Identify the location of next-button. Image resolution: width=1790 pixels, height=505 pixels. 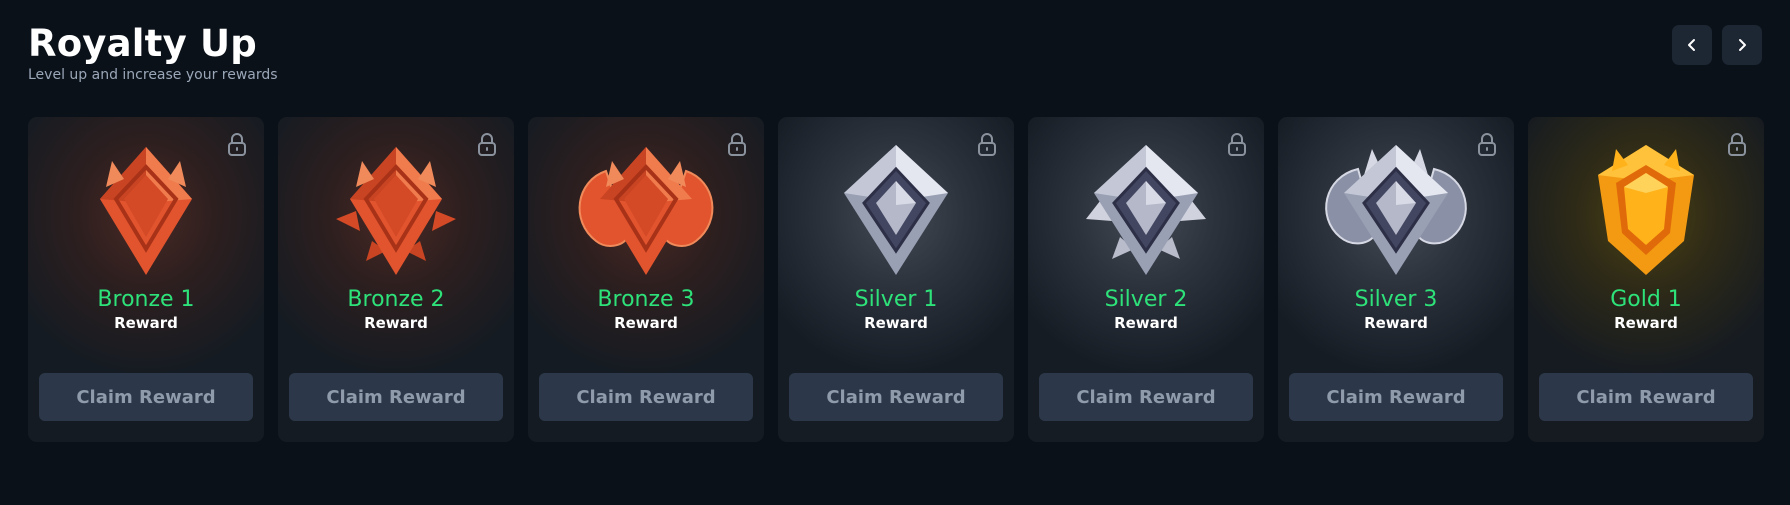
(1742, 45).